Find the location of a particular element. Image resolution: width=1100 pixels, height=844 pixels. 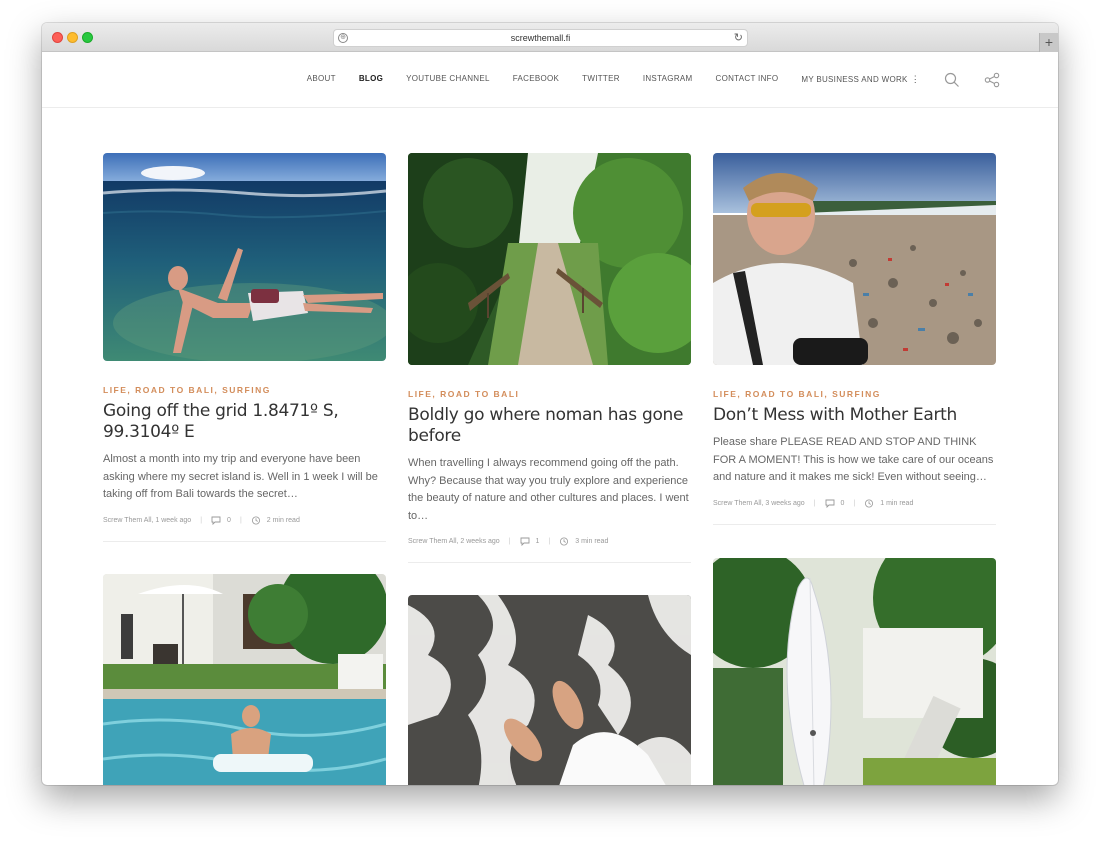

title-bar: ⊕ screwthemall.fi ↻ + is located at coordinates (550, 37).